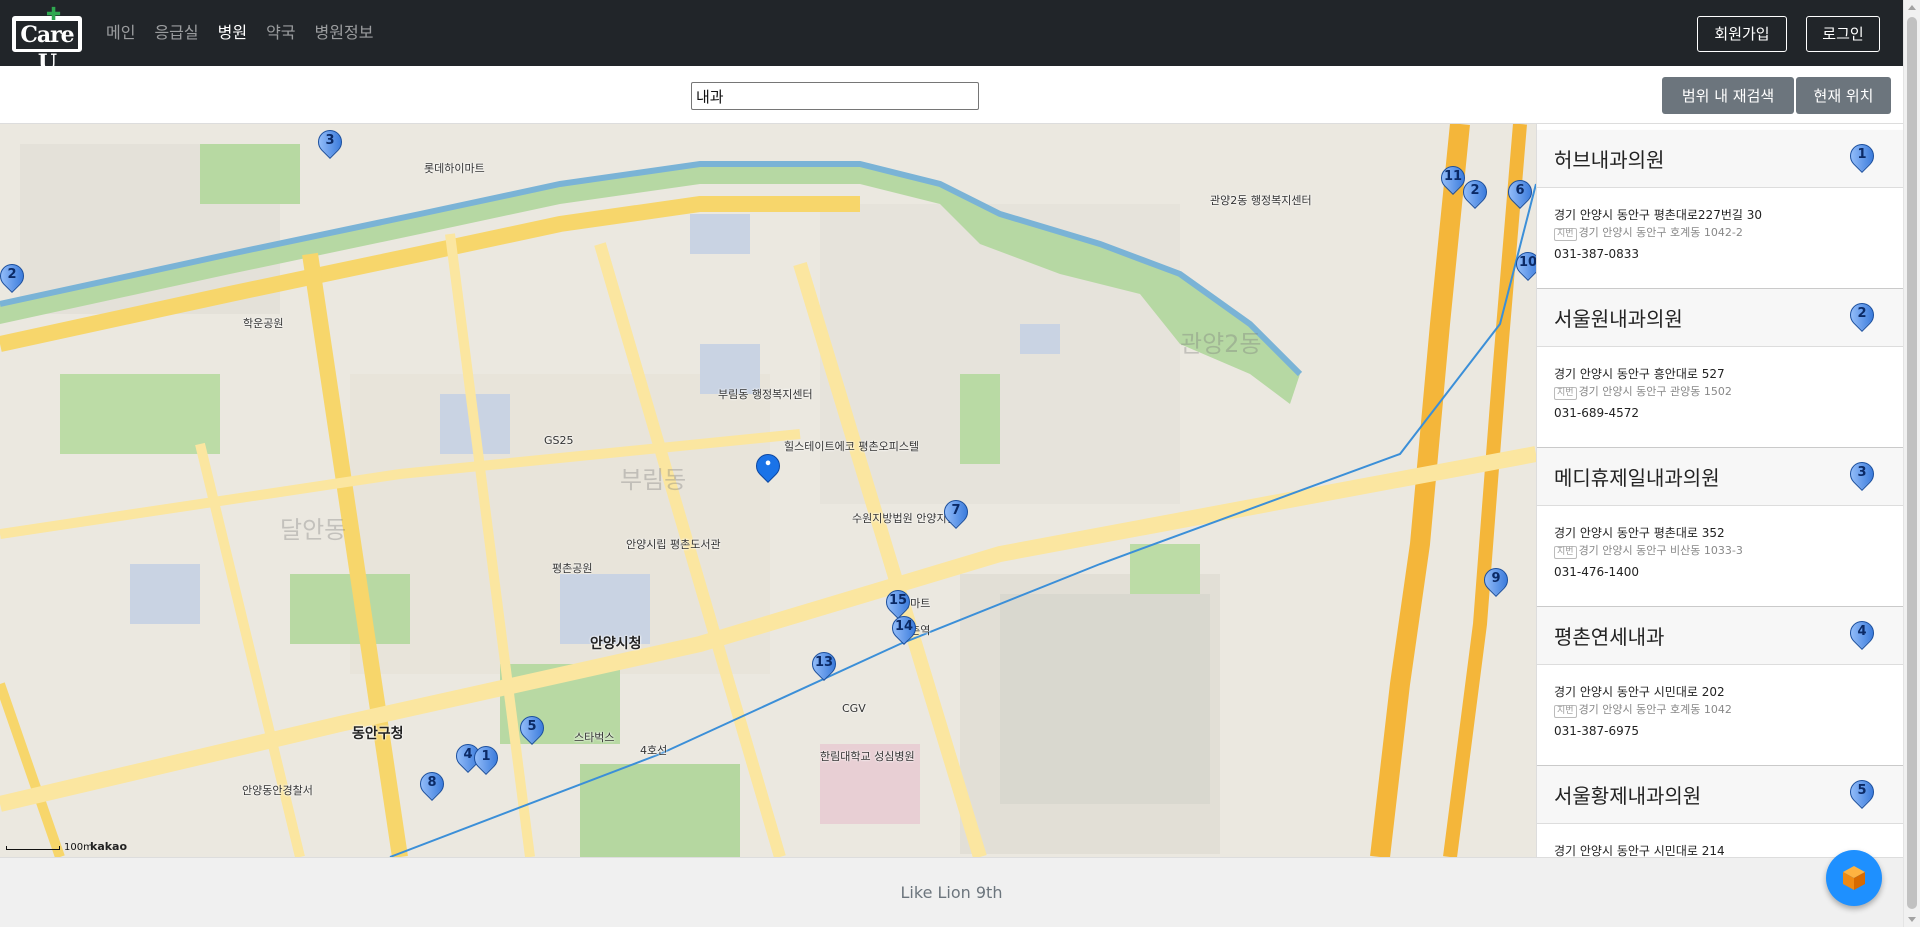 This screenshot has height=927, width=1920. I want to click on cube-icon, so click(1854, 878).